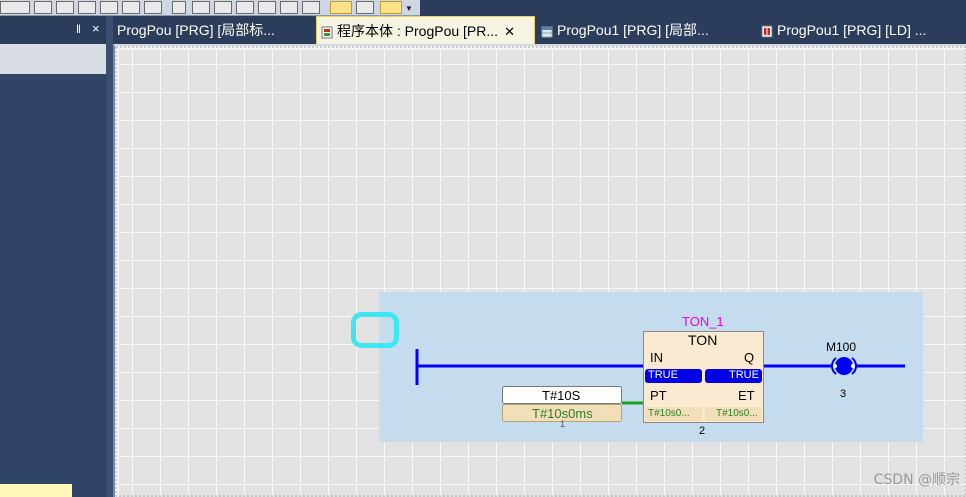 The height and width of the screenshot is (497, 966). I want to click on toolbar-background, so click(693, 8).